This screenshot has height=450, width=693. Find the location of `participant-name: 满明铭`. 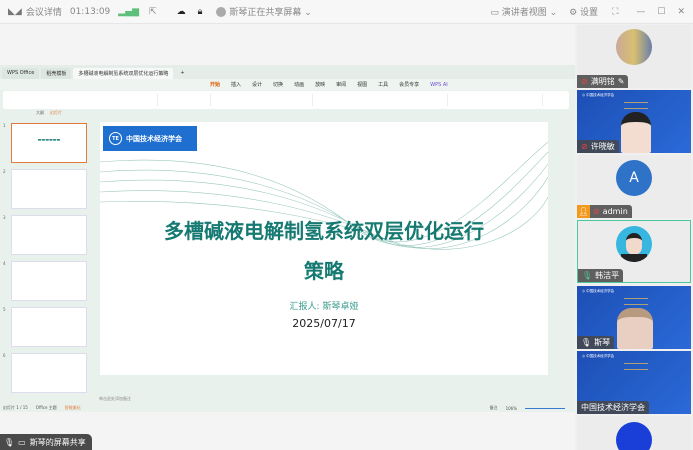

participant-name: 满明铭 is located at coordinates (602, 81).